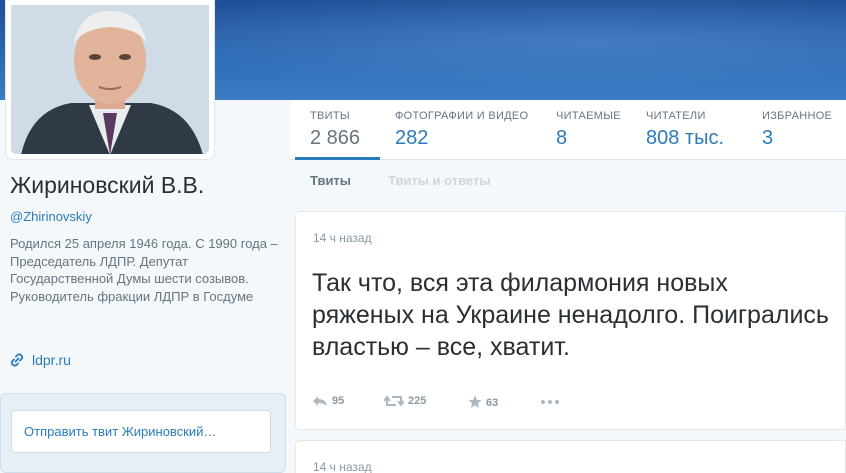 The width and height of the screenshot is (846, 473). I want to click on profile-website-row: ldpr.ru, so click(40, 361).